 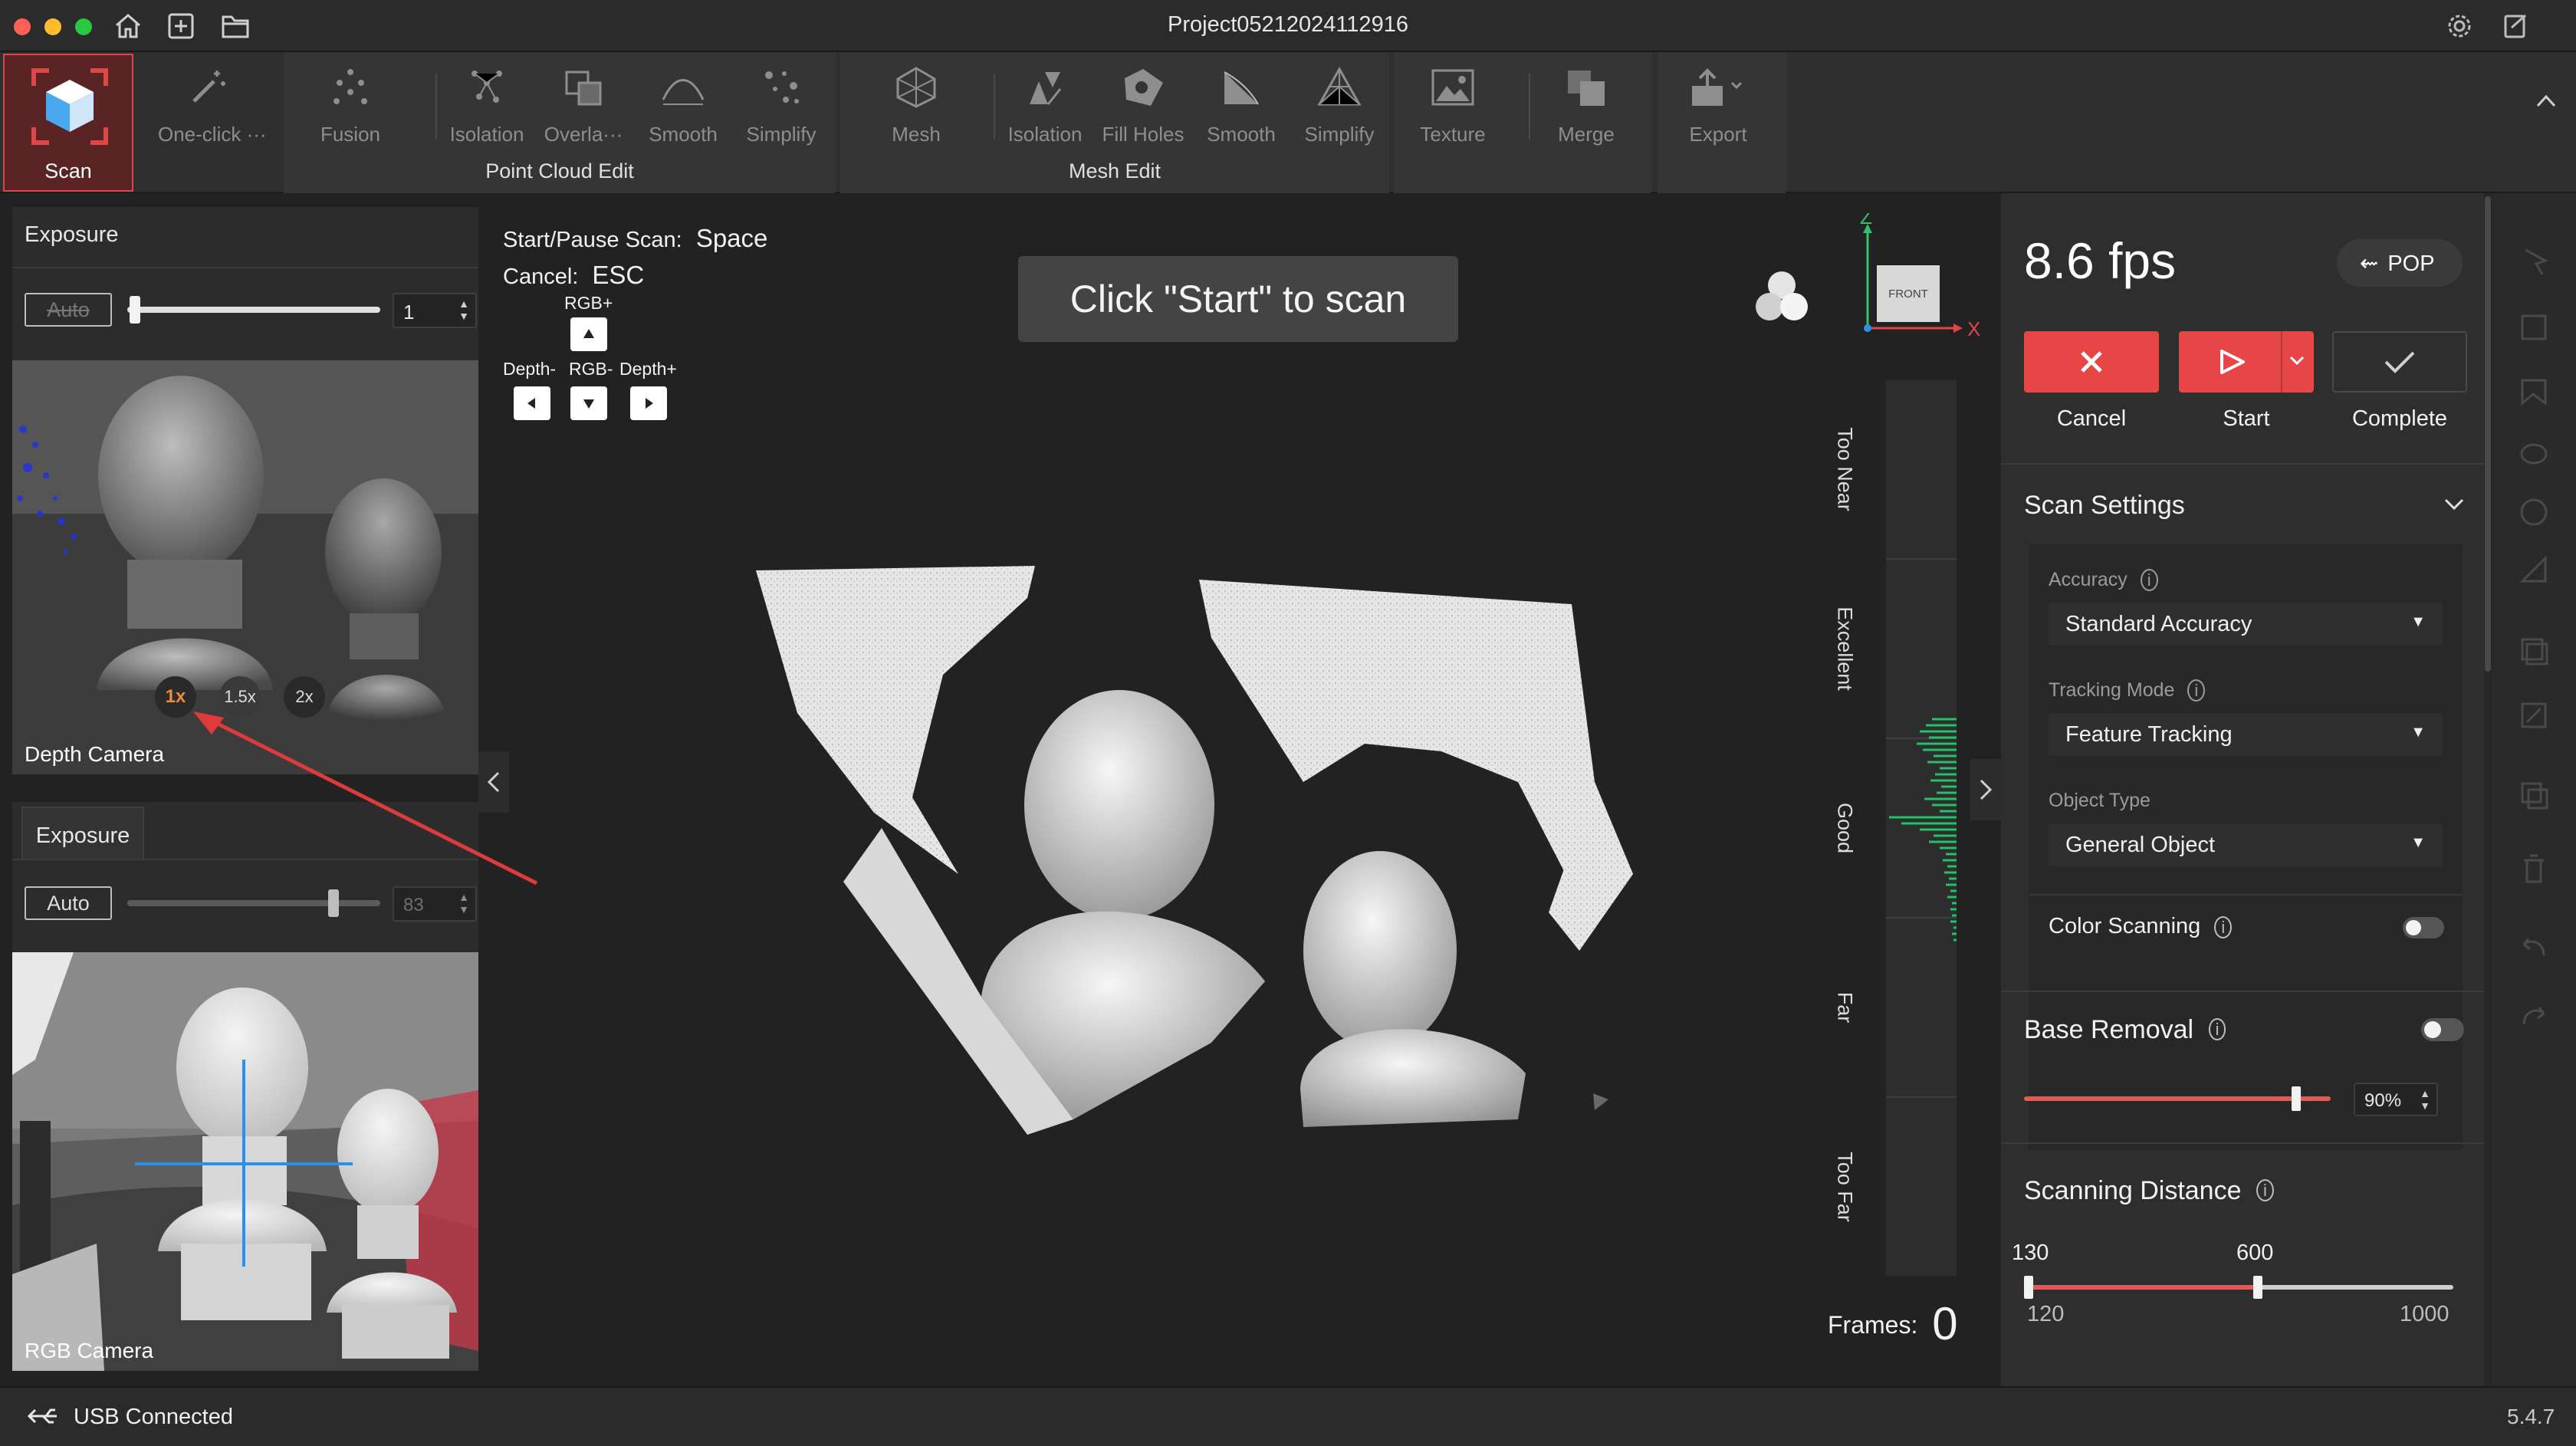 What do you see at coordinates (2247, 362) in the screenshot?
I see `start-button` at bounding box center [2247, 362].